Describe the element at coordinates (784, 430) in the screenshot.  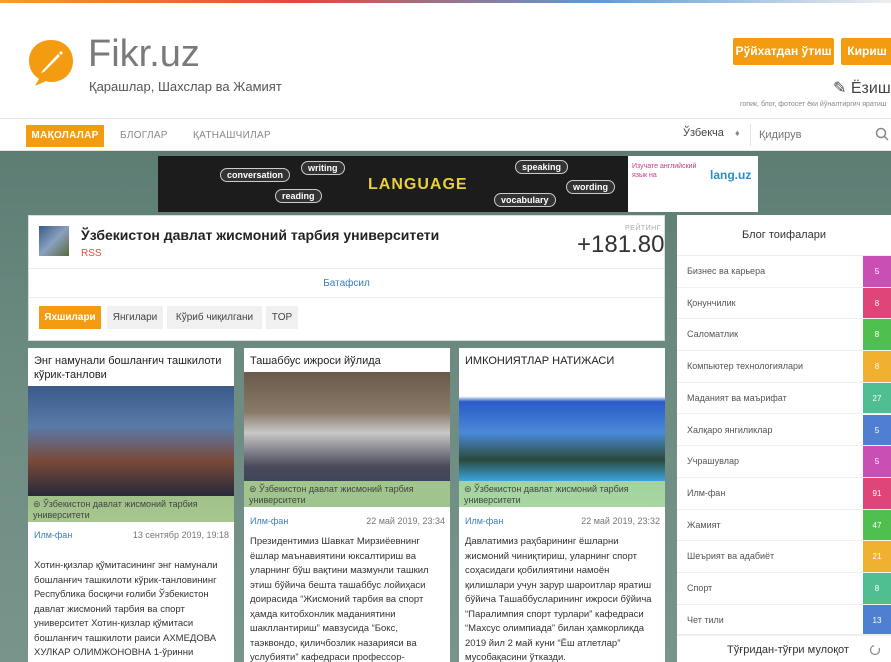
I see `category-row: Халқаро янгиликлар 5` at that location.